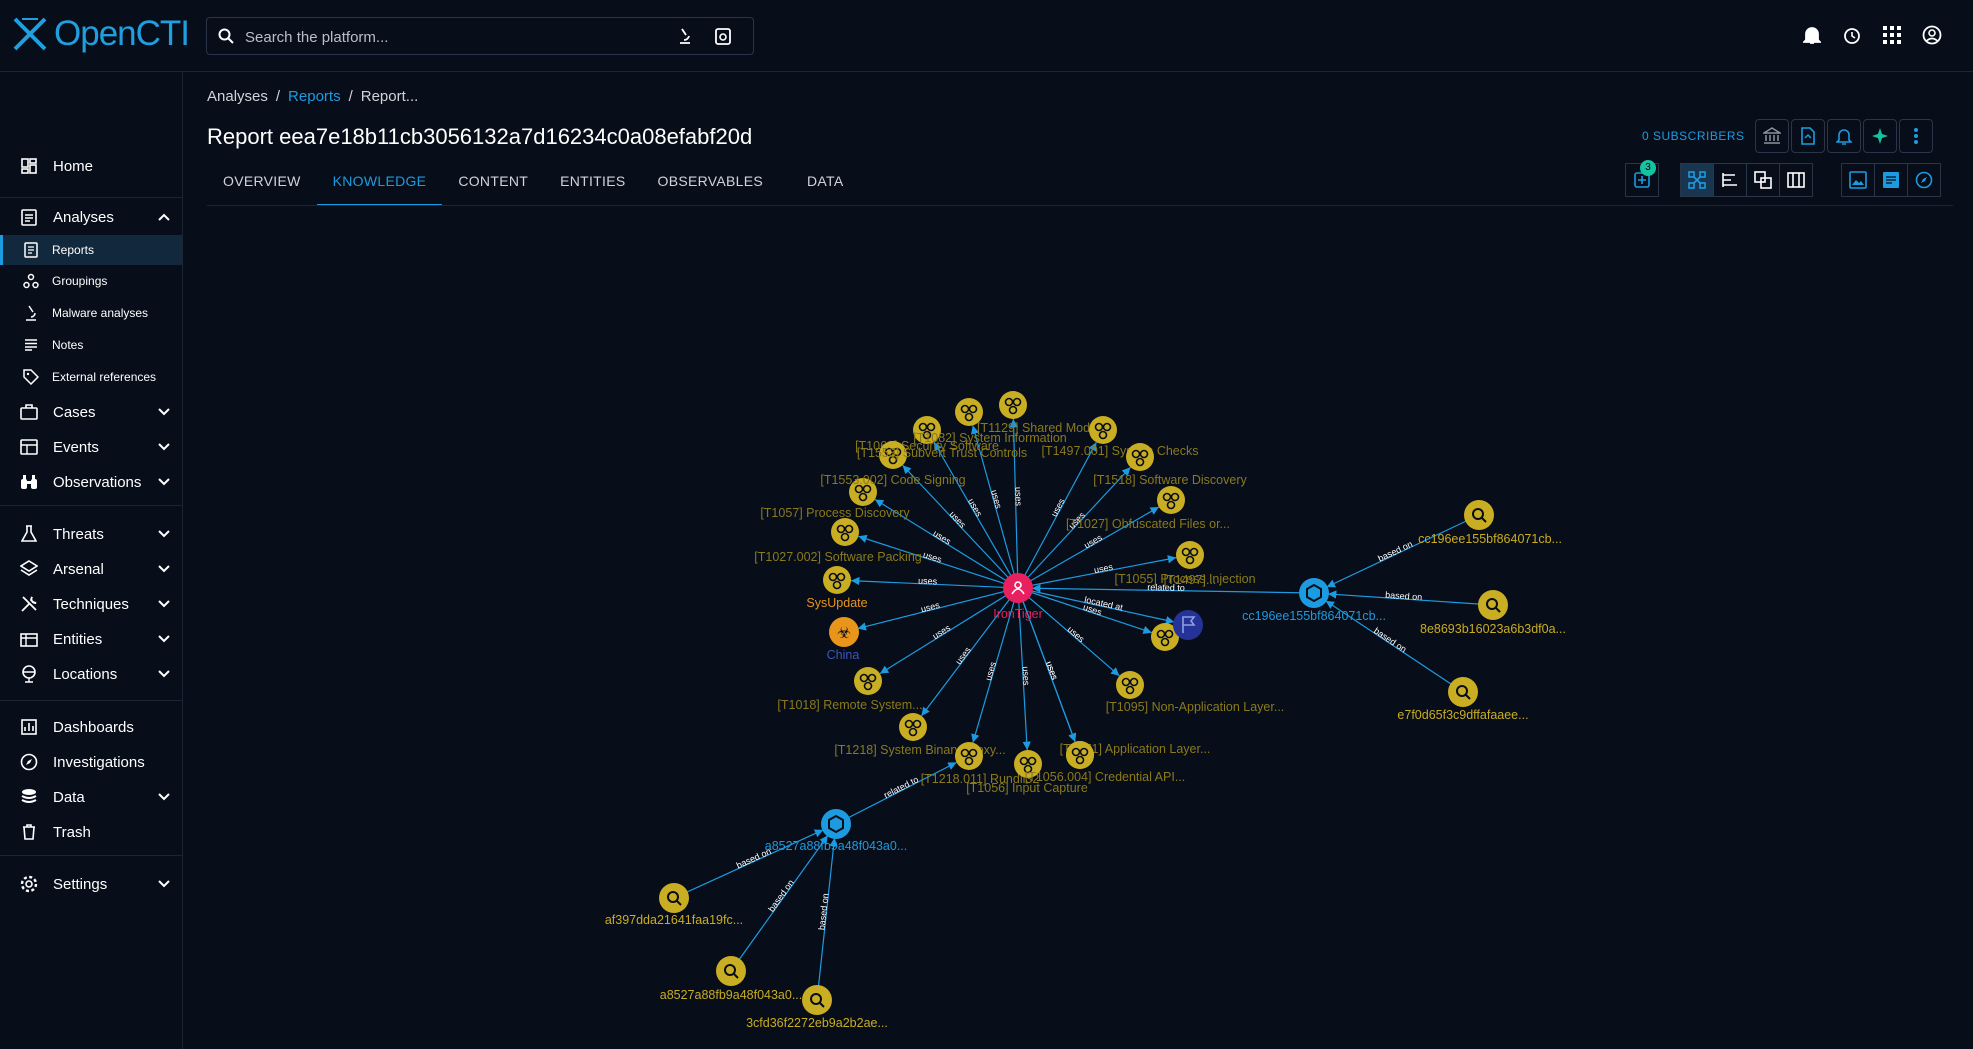 This screenshot has height=1049, width=1973. I want to click on sidebar-item-notes: Notes, so click(91, 345).